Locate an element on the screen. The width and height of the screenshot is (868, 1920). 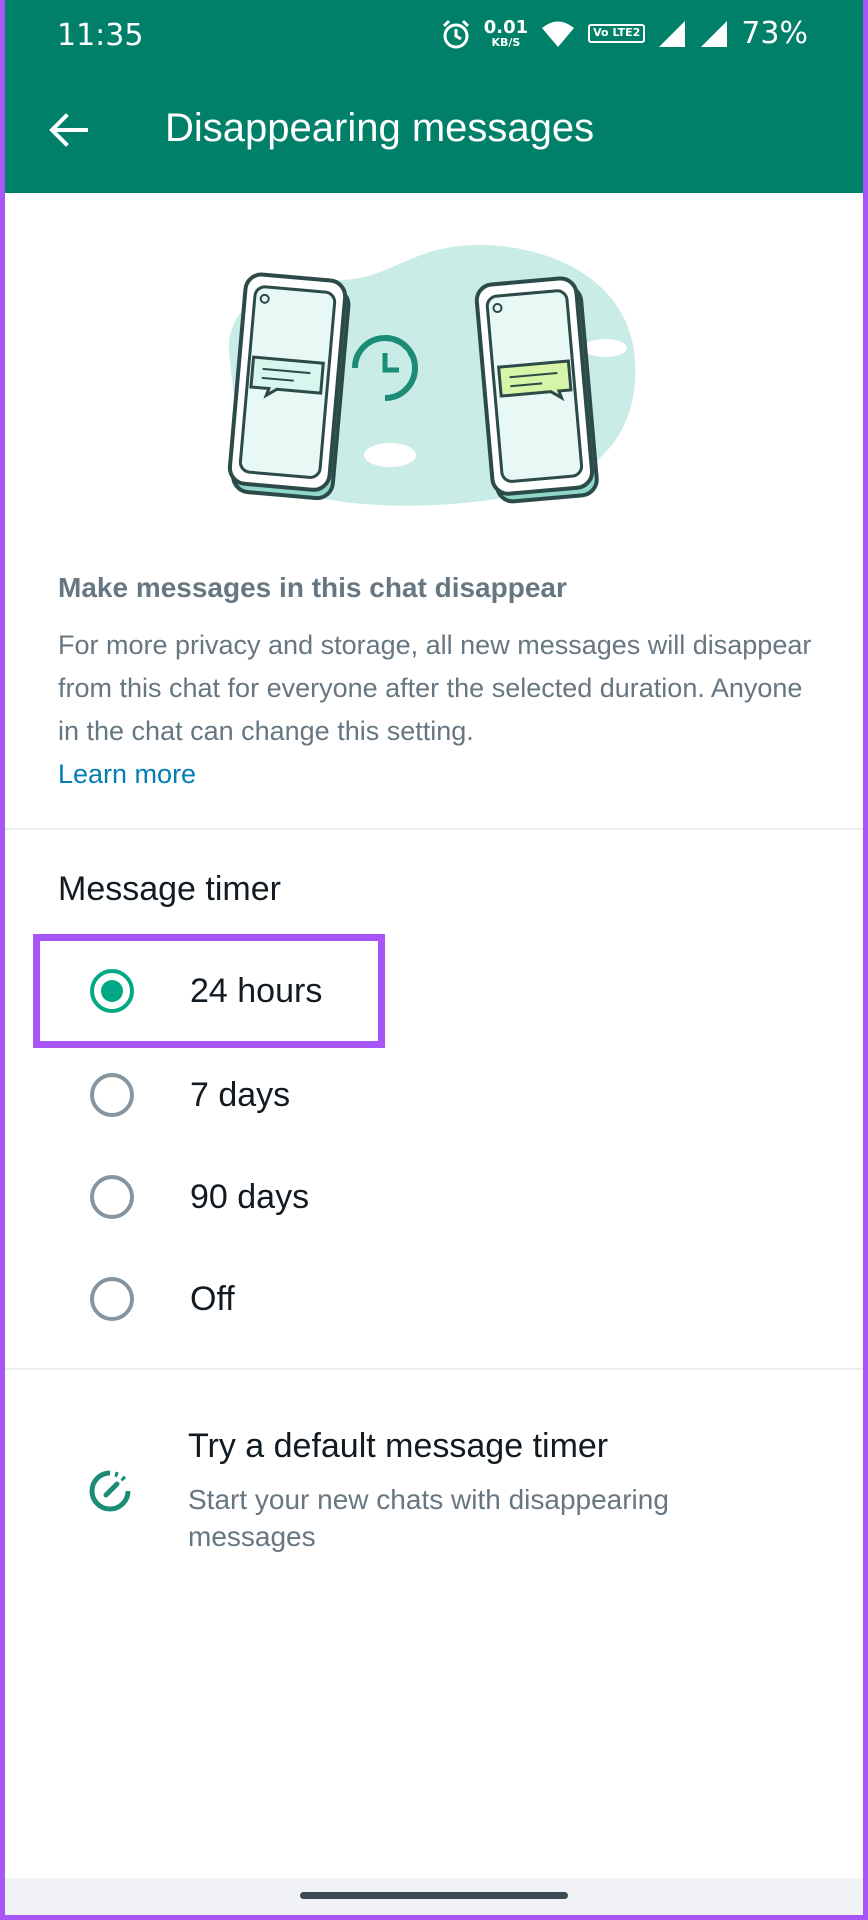
message-timer-heading: Message timer is located at coordinates (169, 889).